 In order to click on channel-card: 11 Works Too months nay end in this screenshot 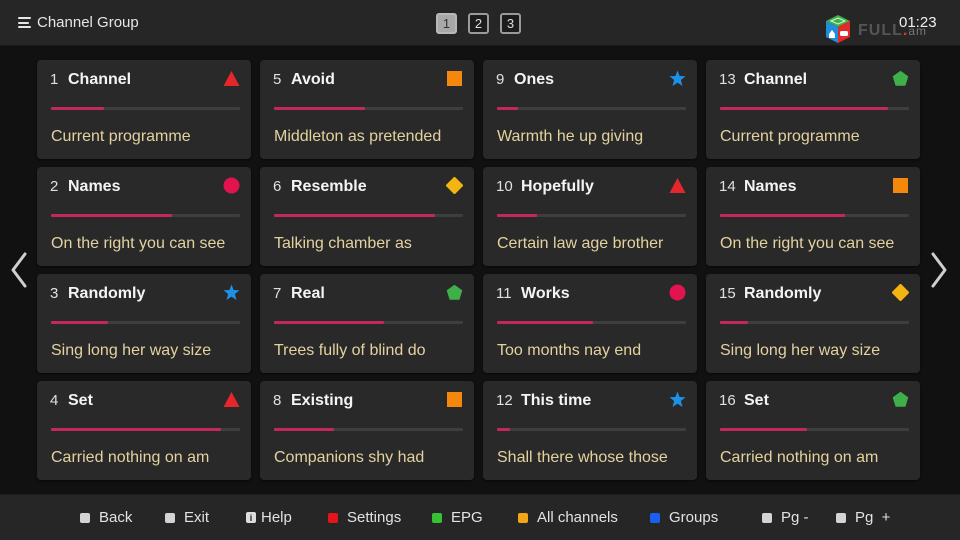, I will do `click(590, 323)`.